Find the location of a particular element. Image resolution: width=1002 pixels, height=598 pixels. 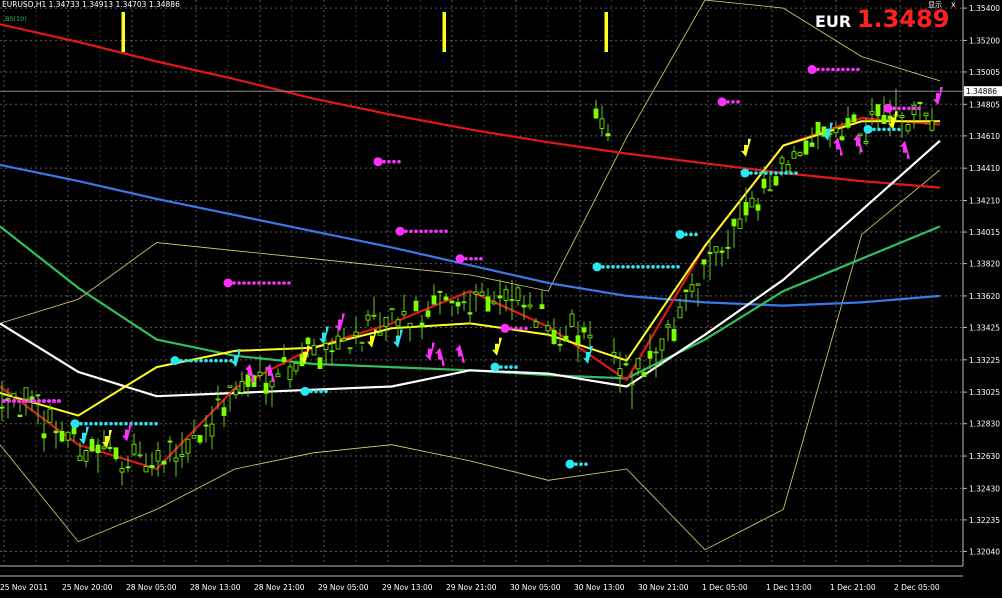

y-tick-label: 1.35005 is located at coordinates (984, 72).